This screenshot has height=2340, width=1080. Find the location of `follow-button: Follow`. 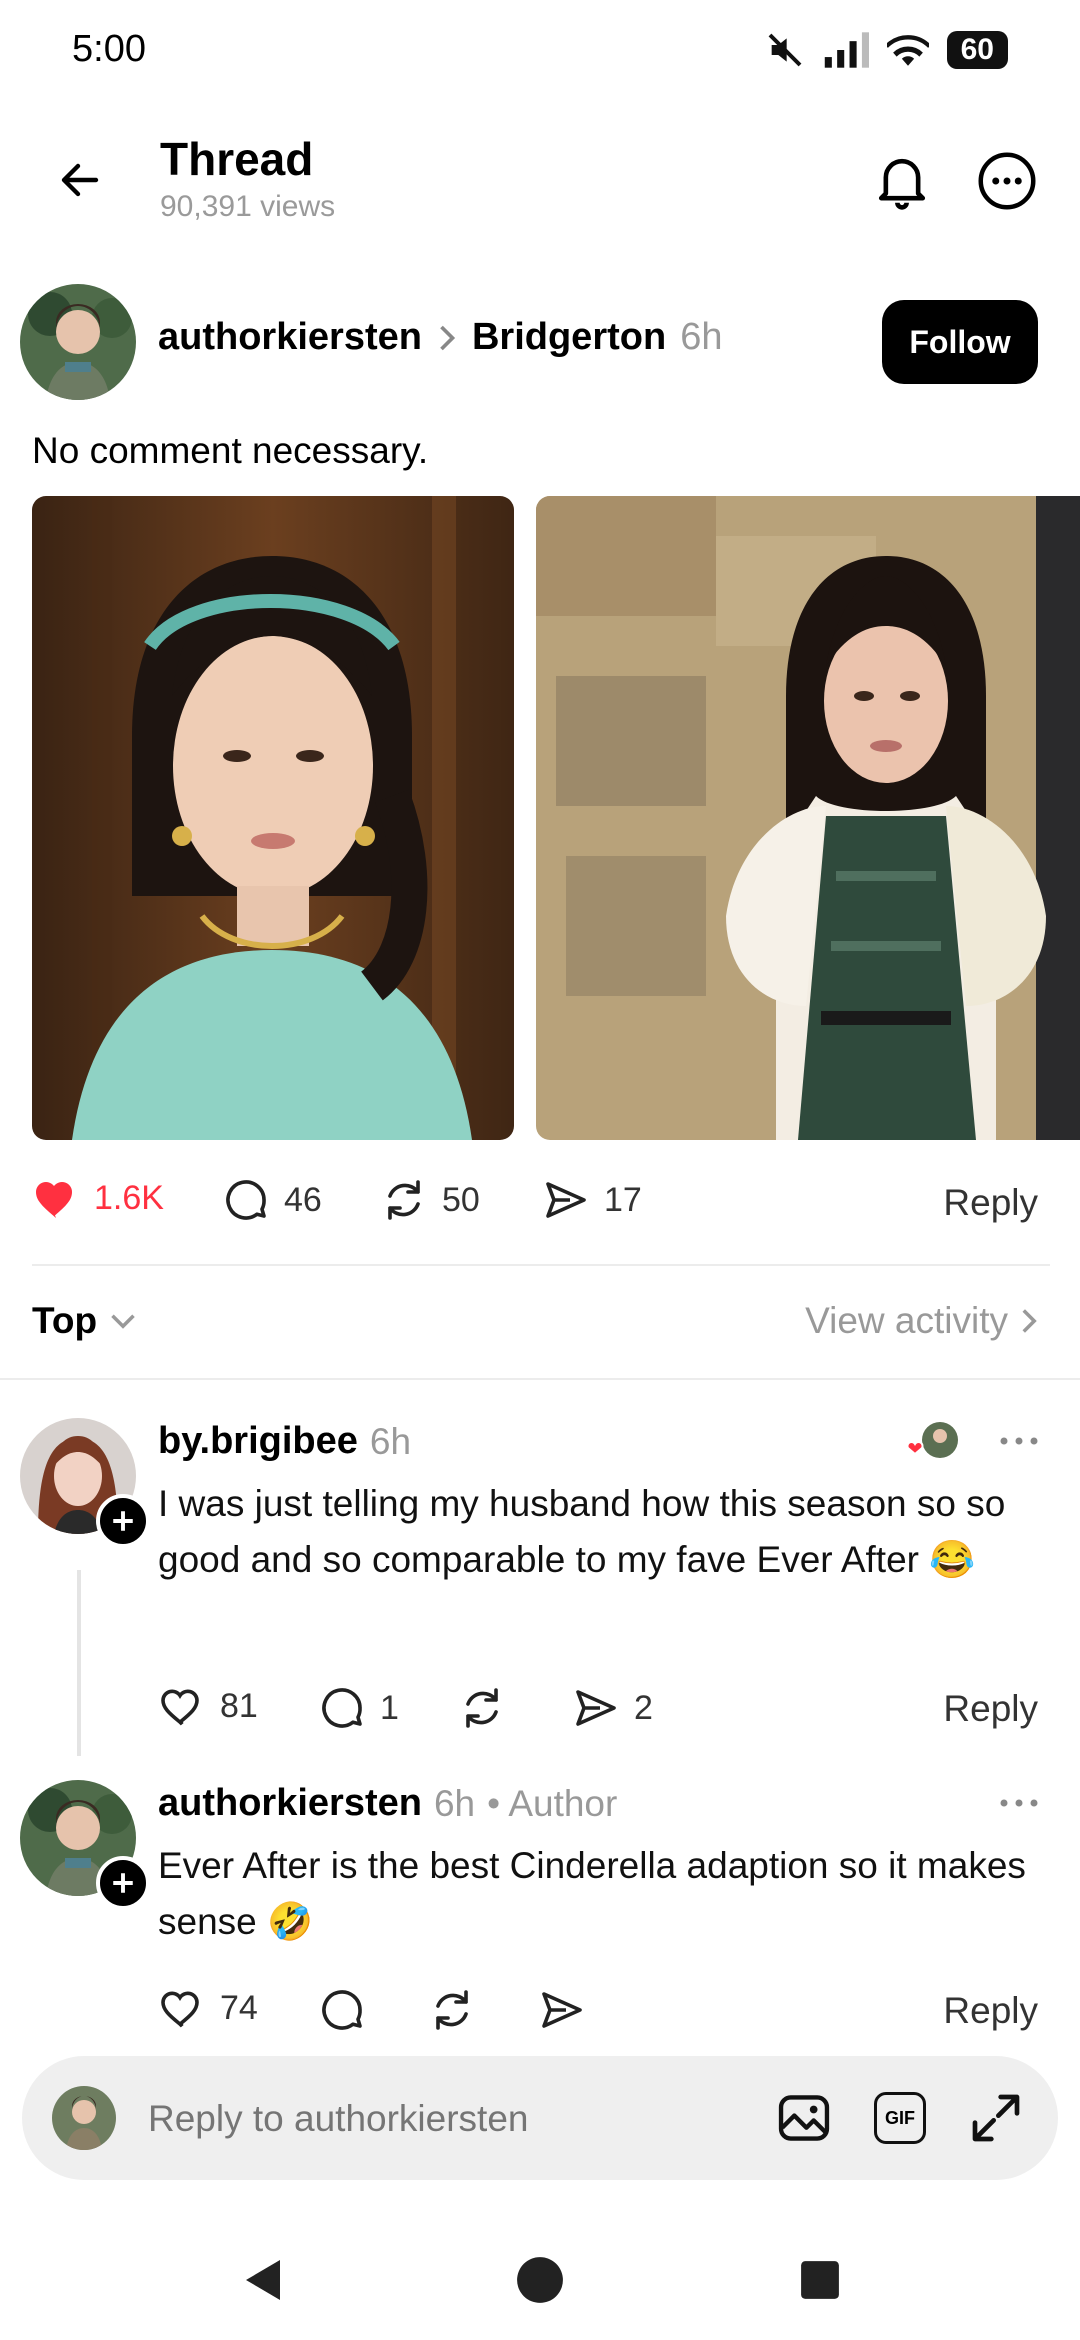

follow-button: Follow is located at coordinates (960, 342).